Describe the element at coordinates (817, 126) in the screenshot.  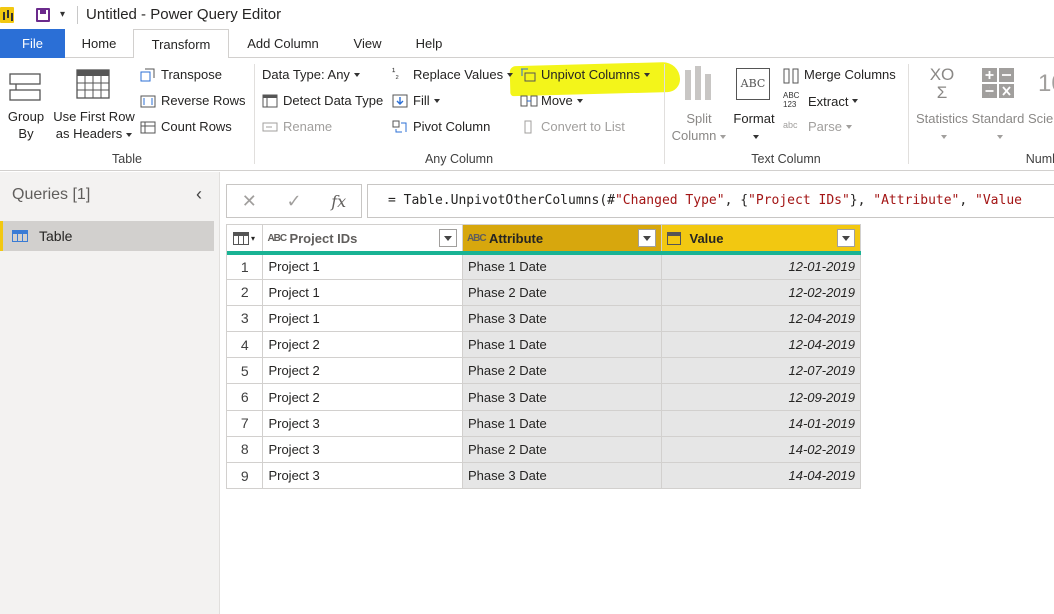
I see `parse-button: abc Parse` at that location.